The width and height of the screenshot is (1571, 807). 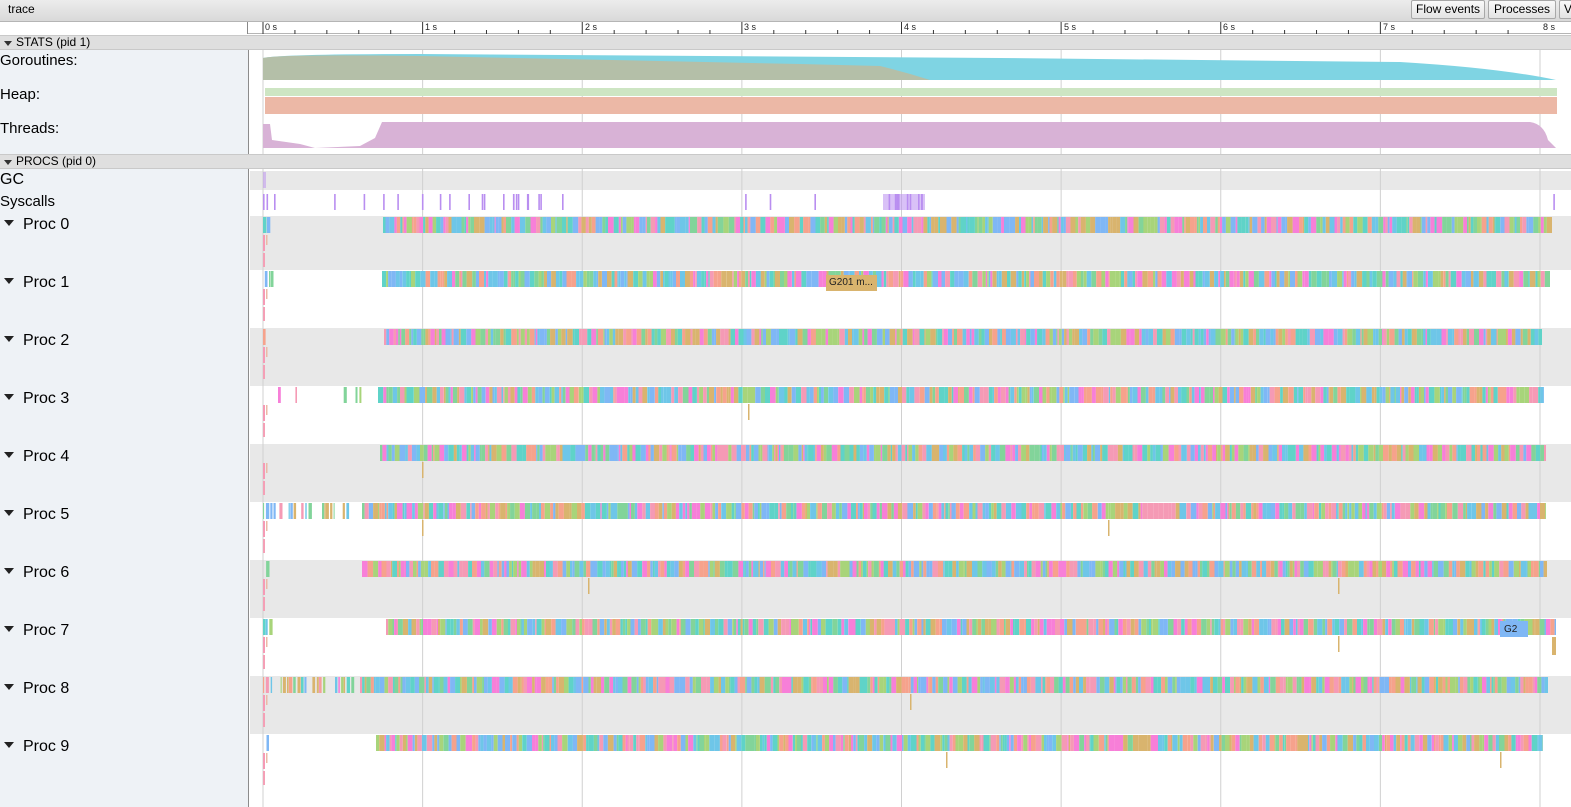 What do you see at coordinates (36, 283) in the screenshot?
I see `proc-track-label: Proc 1` at bounding box center [36, 283].